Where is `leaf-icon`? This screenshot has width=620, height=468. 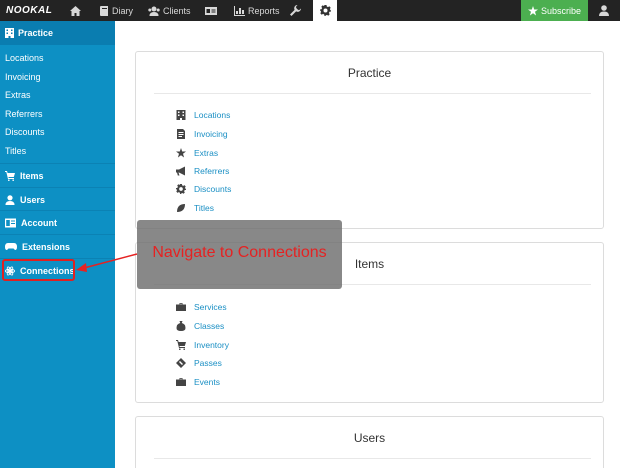 leaf-icon is located at coordinates (181, 208).